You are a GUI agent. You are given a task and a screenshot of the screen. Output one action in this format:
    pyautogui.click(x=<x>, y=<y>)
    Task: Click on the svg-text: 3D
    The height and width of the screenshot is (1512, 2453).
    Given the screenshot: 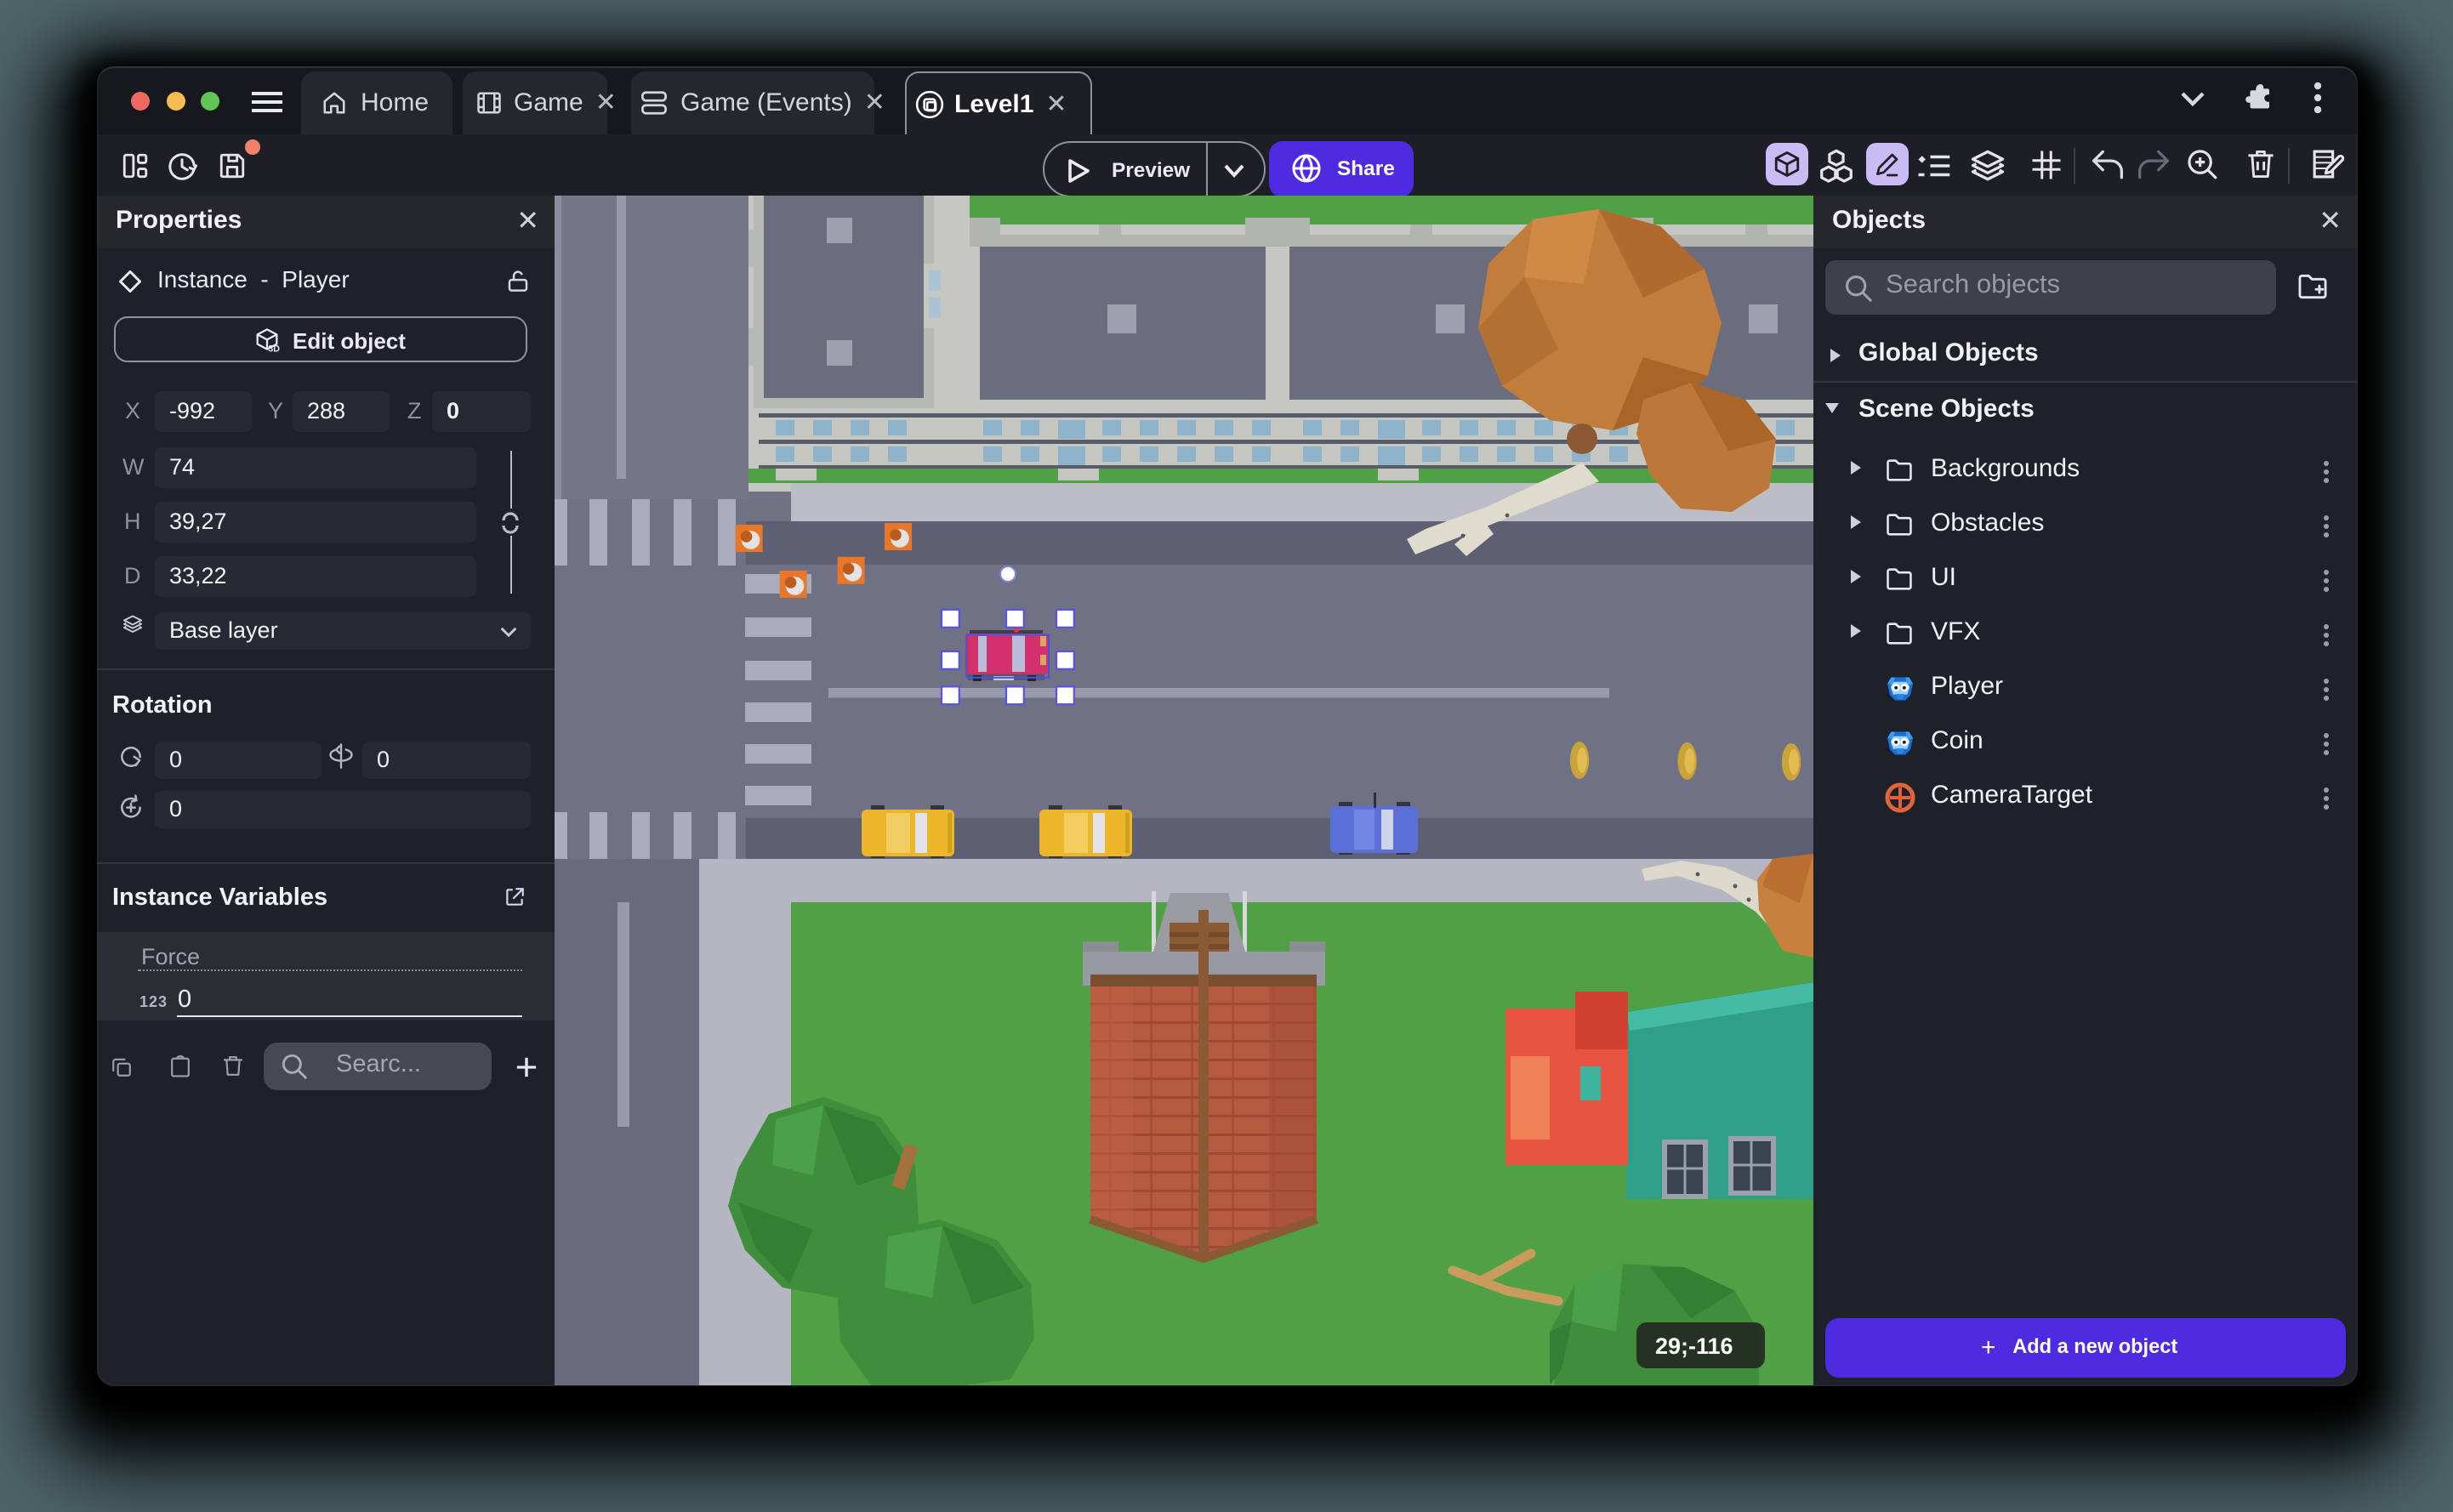 What is the action you would take?
    pyautogui.click(x=274, y=348)
    